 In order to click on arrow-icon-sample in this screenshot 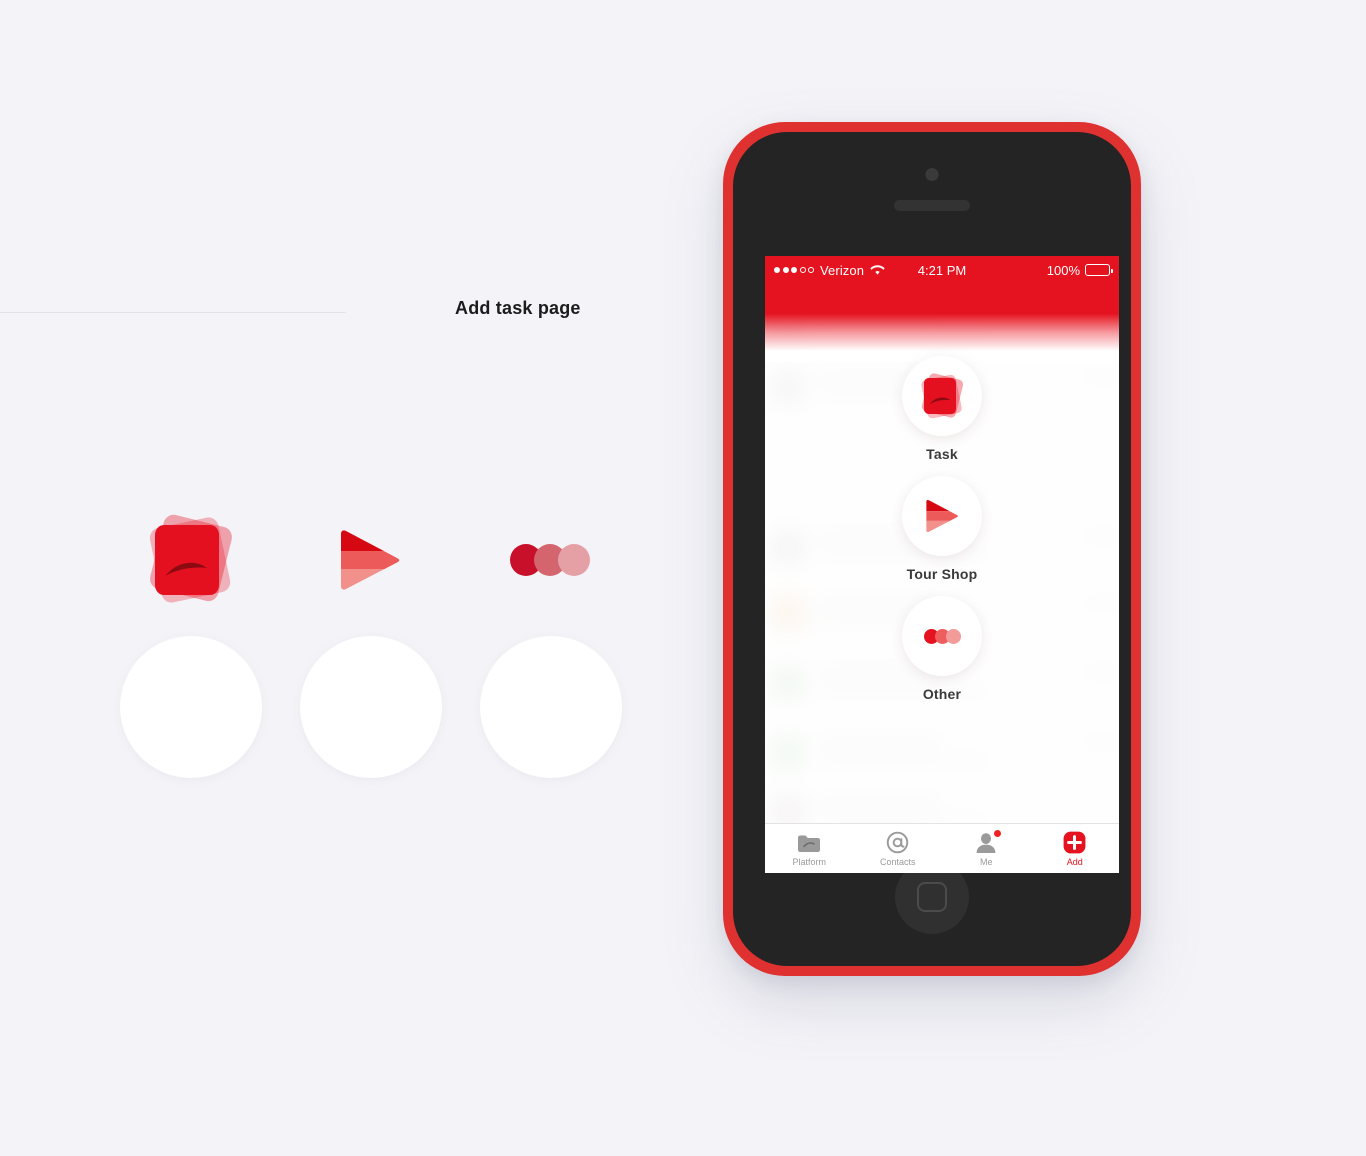, I will do `click(370, 560)`.